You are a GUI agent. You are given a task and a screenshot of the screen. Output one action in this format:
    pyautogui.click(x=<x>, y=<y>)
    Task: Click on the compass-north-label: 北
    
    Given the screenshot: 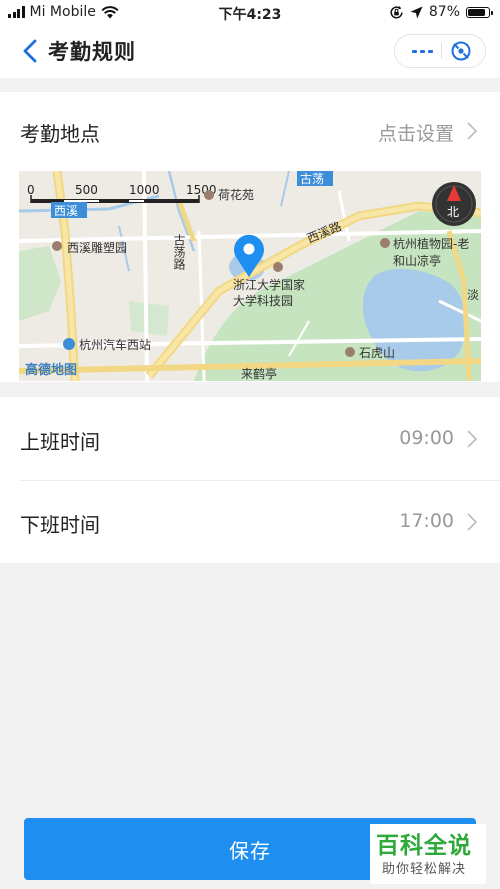 What is the action you would take?
    pyautogui.click(x=453, y=212)
    